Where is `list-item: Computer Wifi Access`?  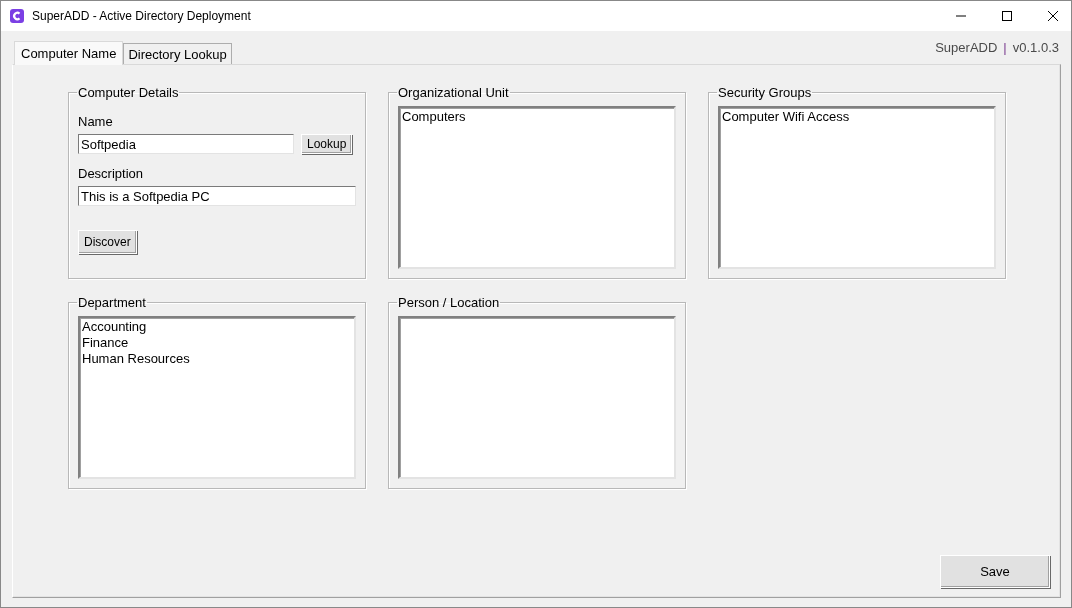 list-item: Computer Wifi Access is located at coordinates (857, 117).